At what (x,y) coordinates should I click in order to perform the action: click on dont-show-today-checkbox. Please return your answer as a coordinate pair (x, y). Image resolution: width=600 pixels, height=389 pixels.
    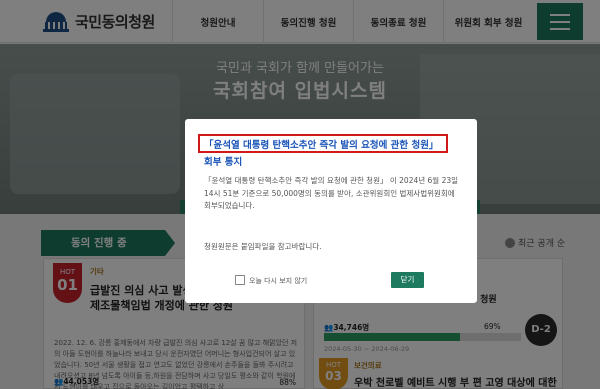
    Looking at the image, I should click on (240, 280).